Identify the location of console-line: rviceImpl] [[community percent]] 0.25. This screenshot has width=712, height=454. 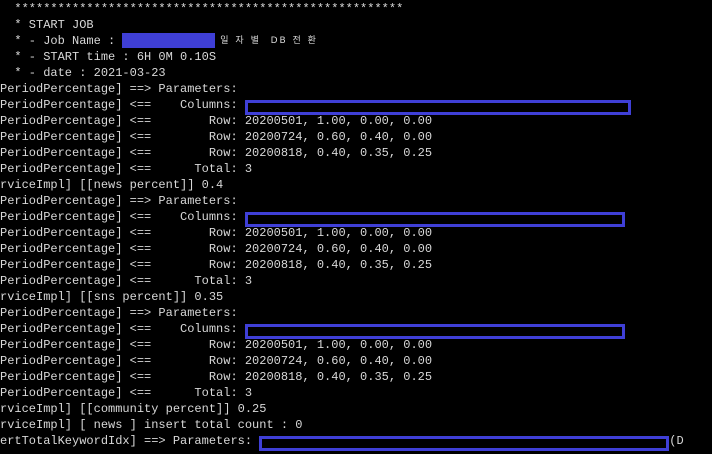
(133, 409).